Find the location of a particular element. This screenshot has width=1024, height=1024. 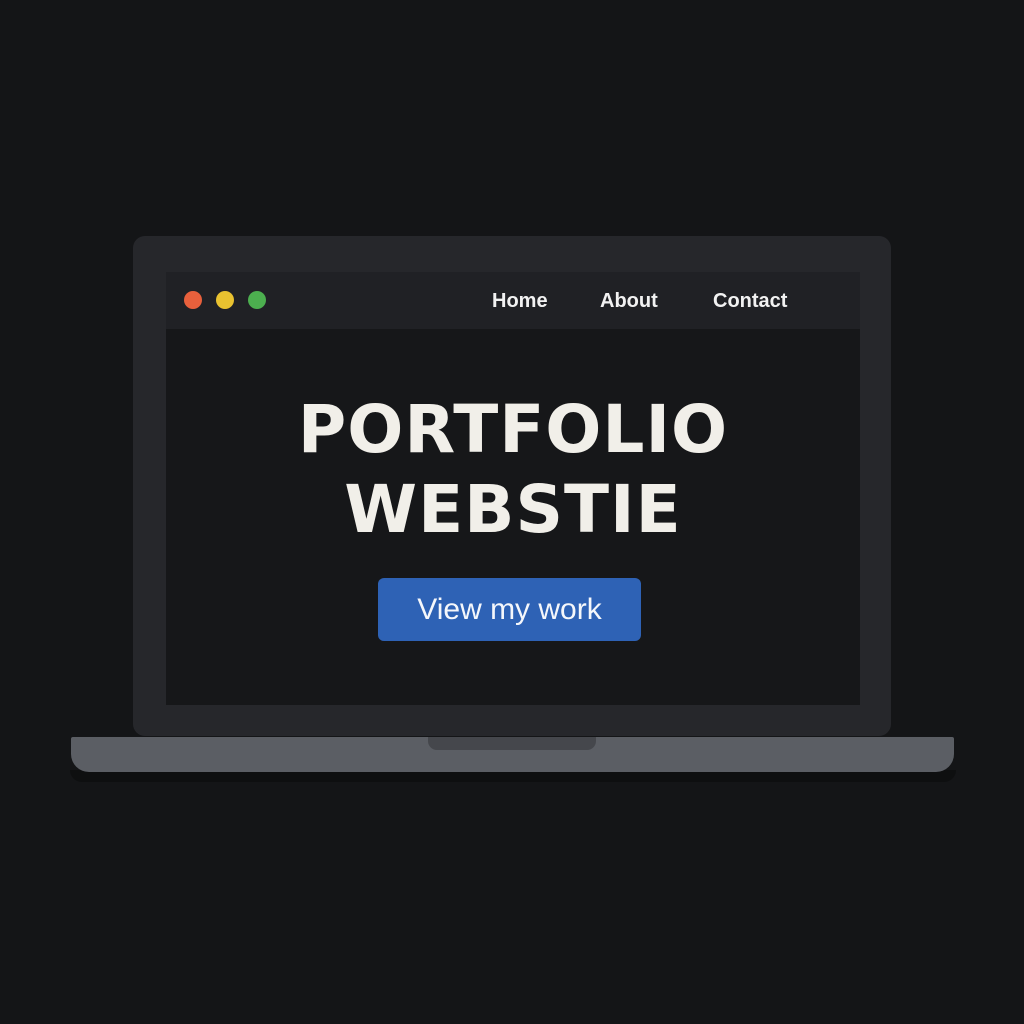

hero-title: PORTFOLIO WEBSTIE is located at coordinates (513, 470).